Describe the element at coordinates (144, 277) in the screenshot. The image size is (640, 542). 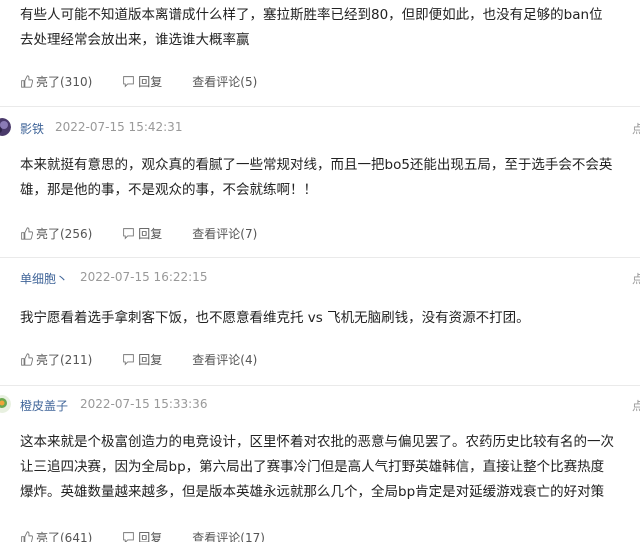
I see `timestamp: 2022-07-15 16:22:15` at that location.